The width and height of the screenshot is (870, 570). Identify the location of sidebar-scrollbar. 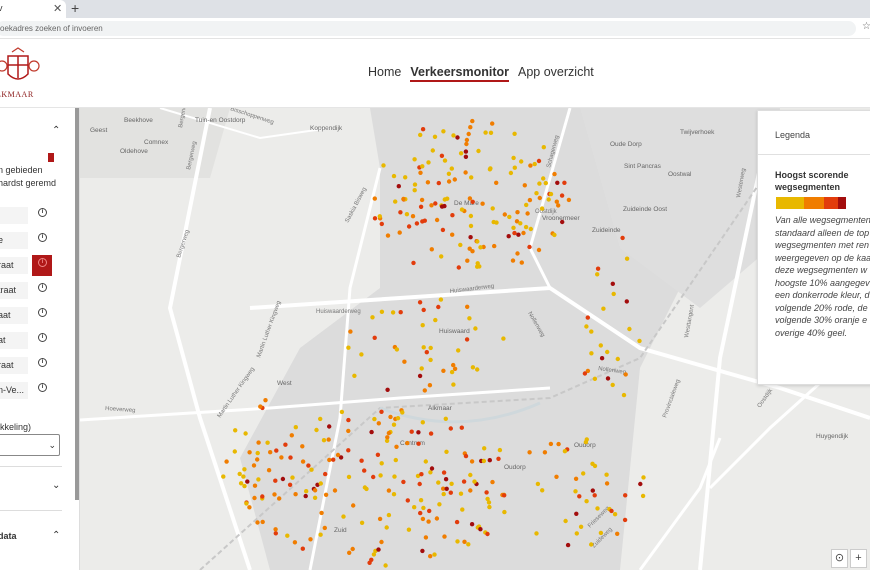
(77, 304).